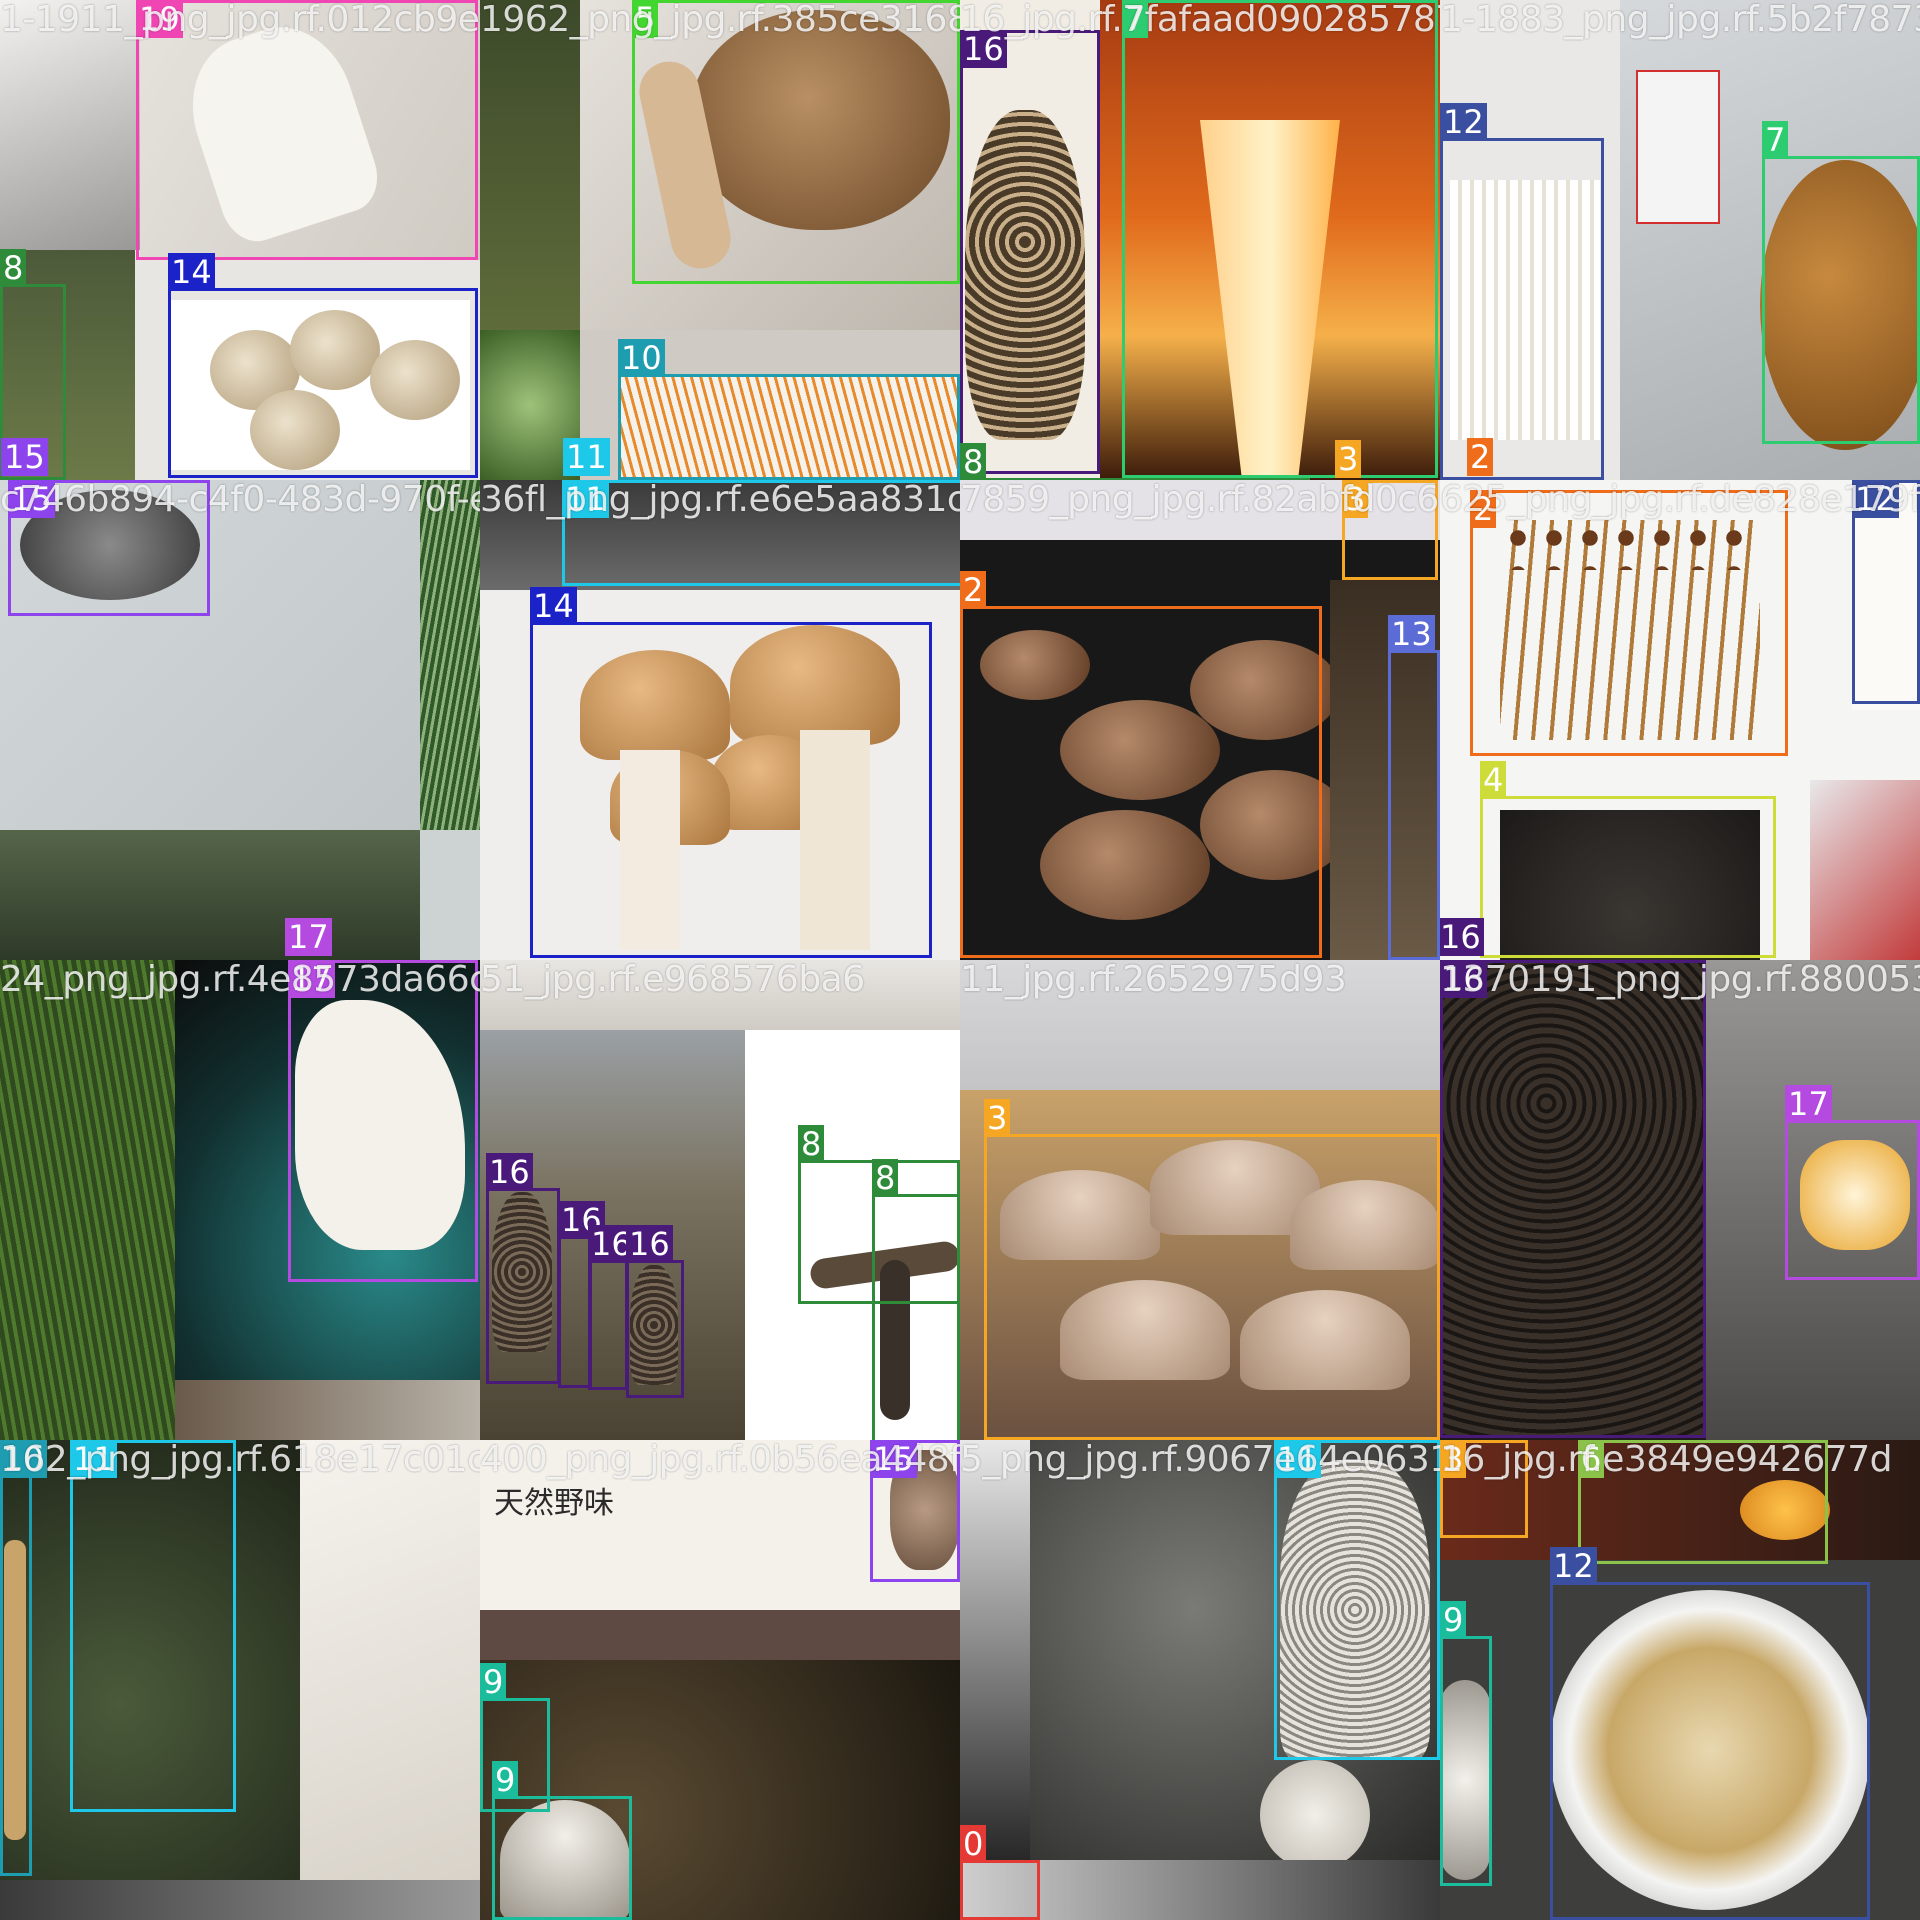 This screenshot has height=1920, width=1920. I want to click on bounding-box-class-5: 5, so click(796, 142).